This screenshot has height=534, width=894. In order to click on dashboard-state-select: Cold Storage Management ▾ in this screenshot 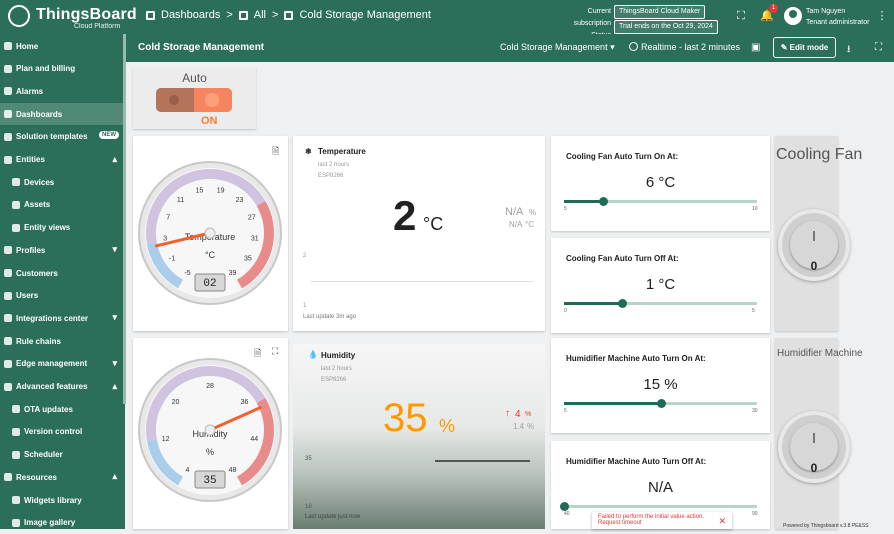, I will do `click(557, 47)`.